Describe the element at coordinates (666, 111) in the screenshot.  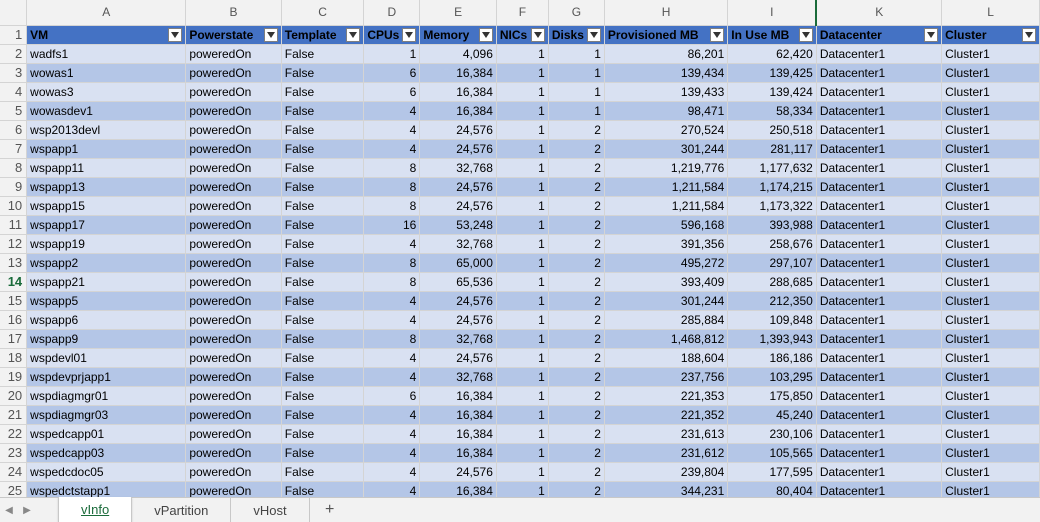
I see `table-cell: 98,471` at that location.